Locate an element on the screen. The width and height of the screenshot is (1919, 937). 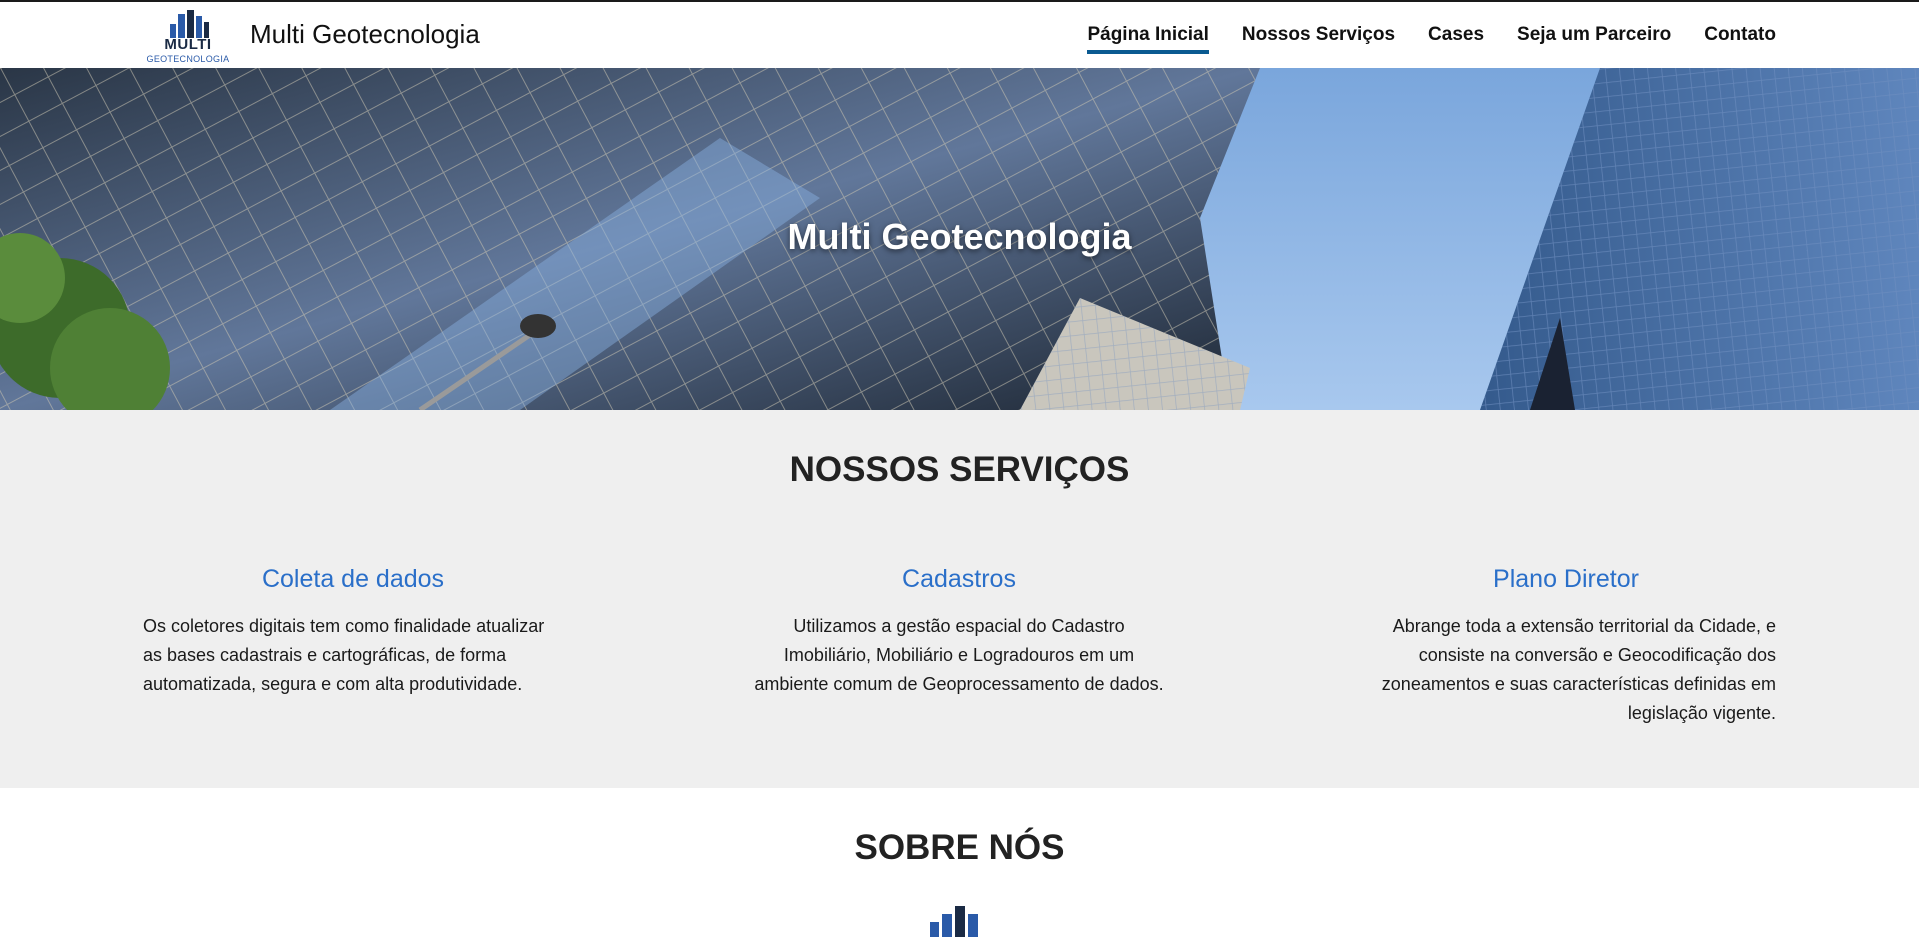
site-logo: MULTI GEOTECNOLOGIA is located at coordinates (188, 37).